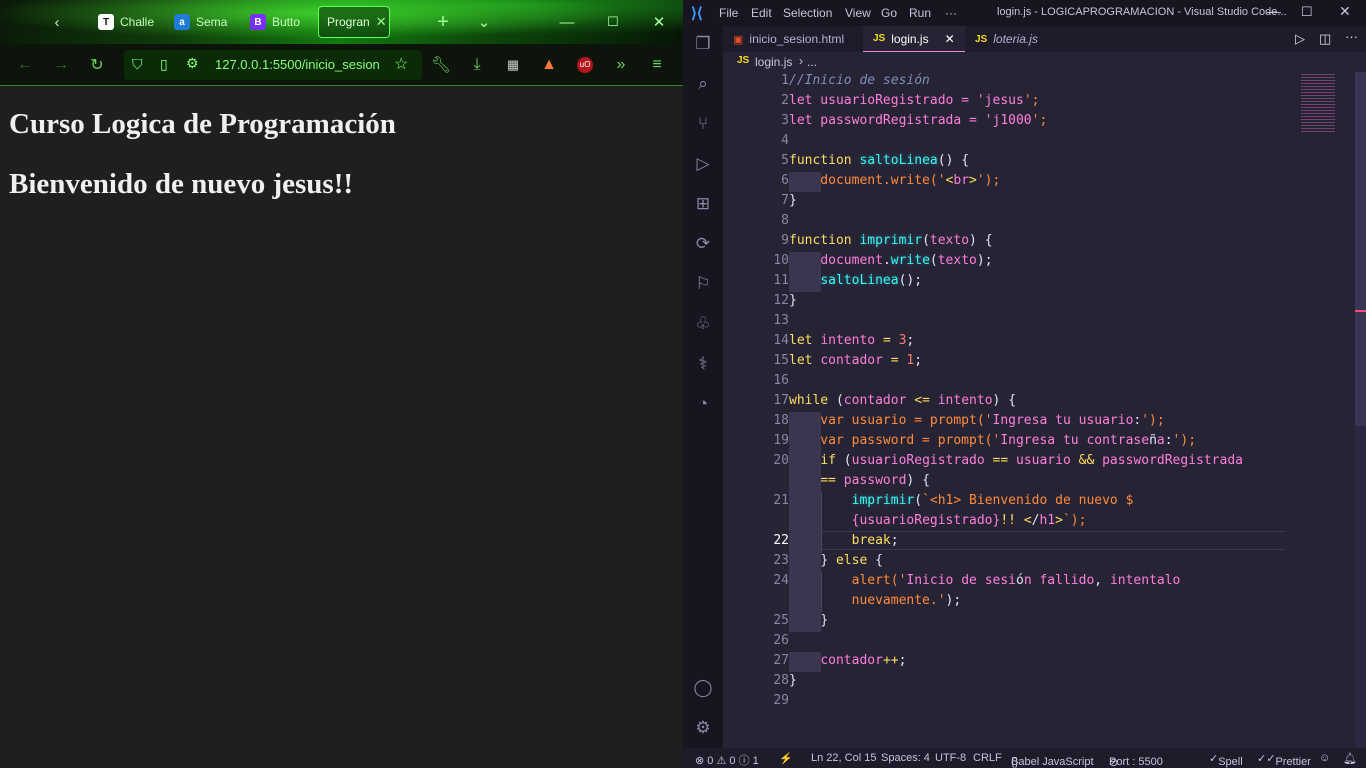  I want to click on reload-icon: ↻, so click(97, 65).